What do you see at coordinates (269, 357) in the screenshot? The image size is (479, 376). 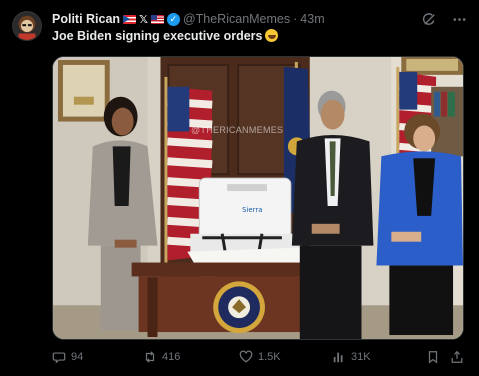 I see `like-count: 1.5K` at bounding box center [269, 357].